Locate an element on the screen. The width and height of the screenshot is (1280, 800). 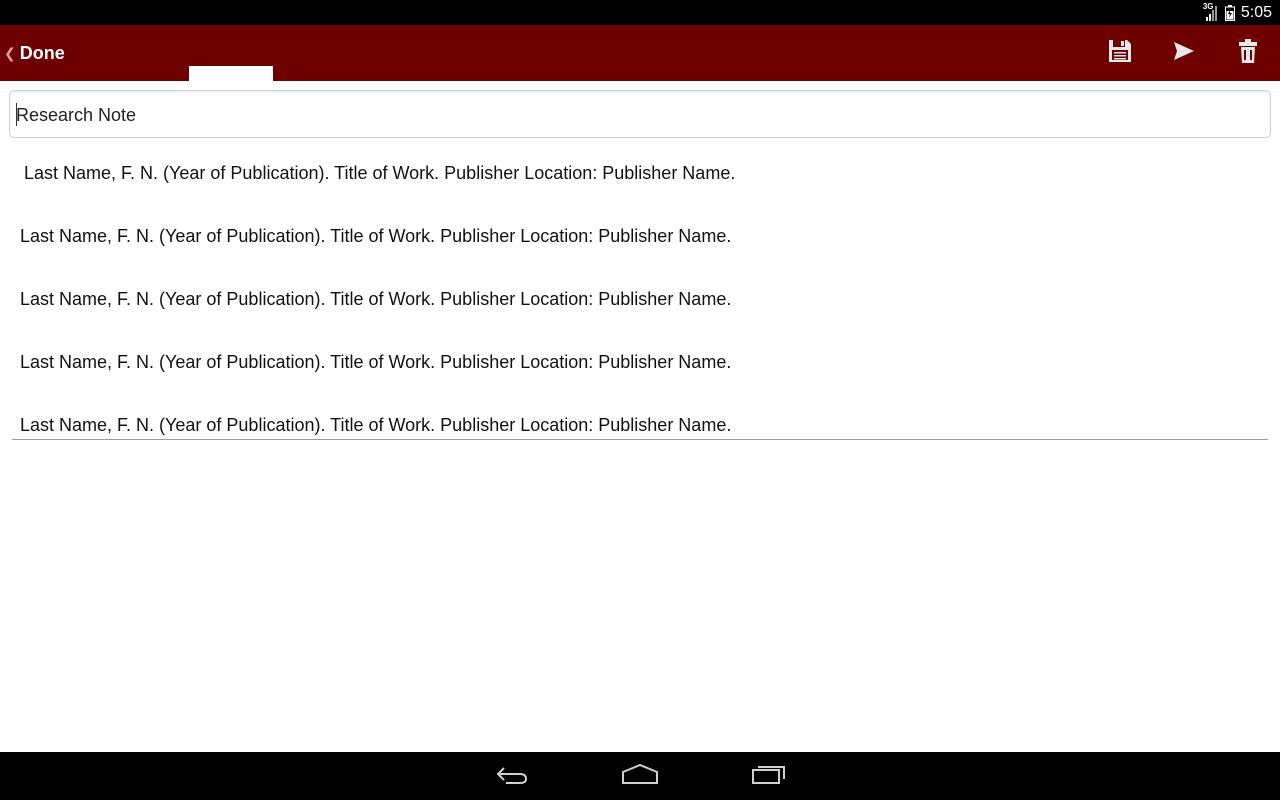
save-icon is located at coordinates (1120, 53).